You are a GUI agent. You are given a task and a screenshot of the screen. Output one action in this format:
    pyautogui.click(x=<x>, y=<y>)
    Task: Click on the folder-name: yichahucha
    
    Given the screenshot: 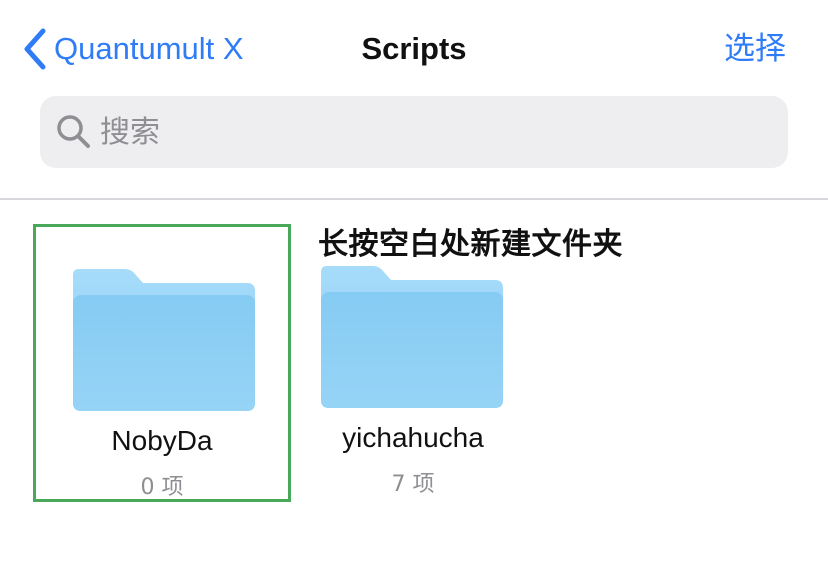 What is the action you would take?
    pyautogui.click(x=413, y=437)
    